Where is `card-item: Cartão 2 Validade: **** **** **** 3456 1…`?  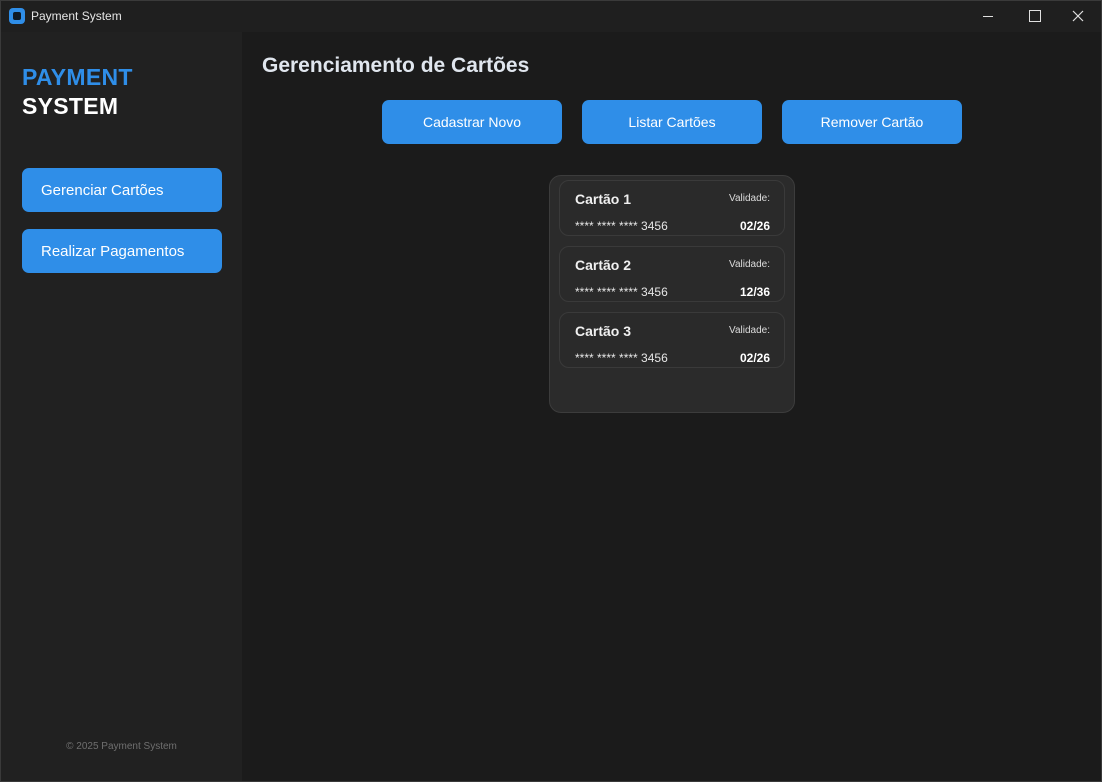
card-item: Cartão 2 Validade: **** **** **** 3456 1… is located at coordinates (672, 274).